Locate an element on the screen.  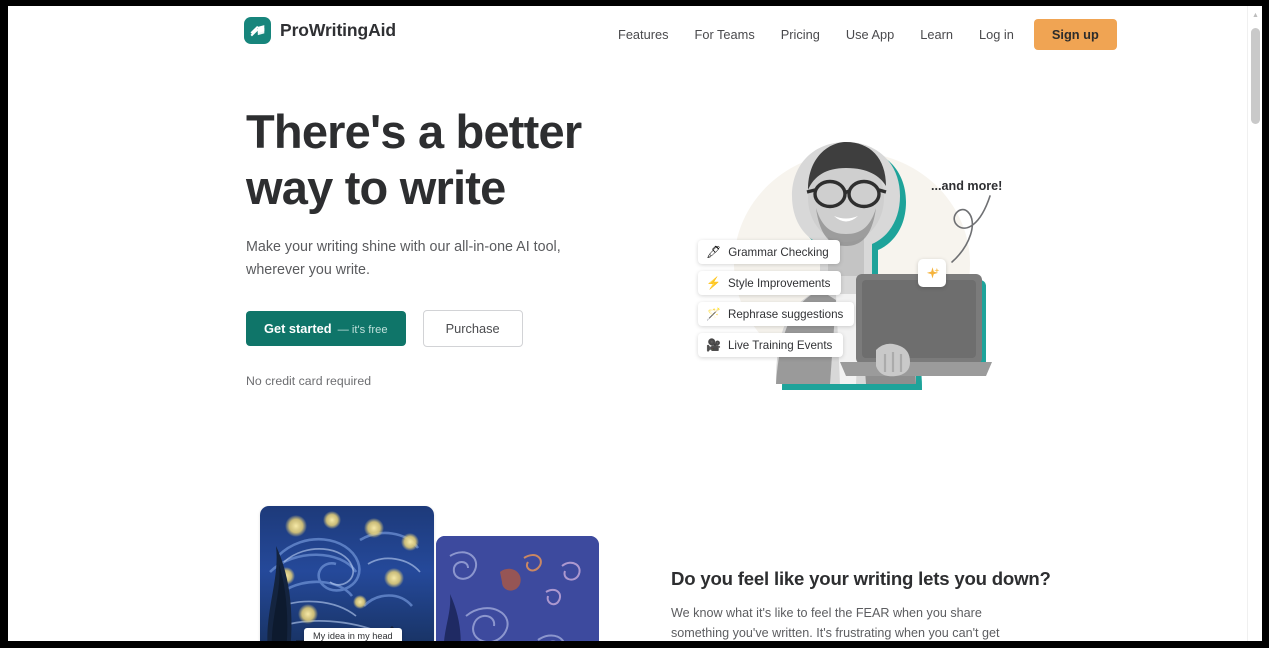
and-more-label: ...and more! is located at coordinates (967, 186).